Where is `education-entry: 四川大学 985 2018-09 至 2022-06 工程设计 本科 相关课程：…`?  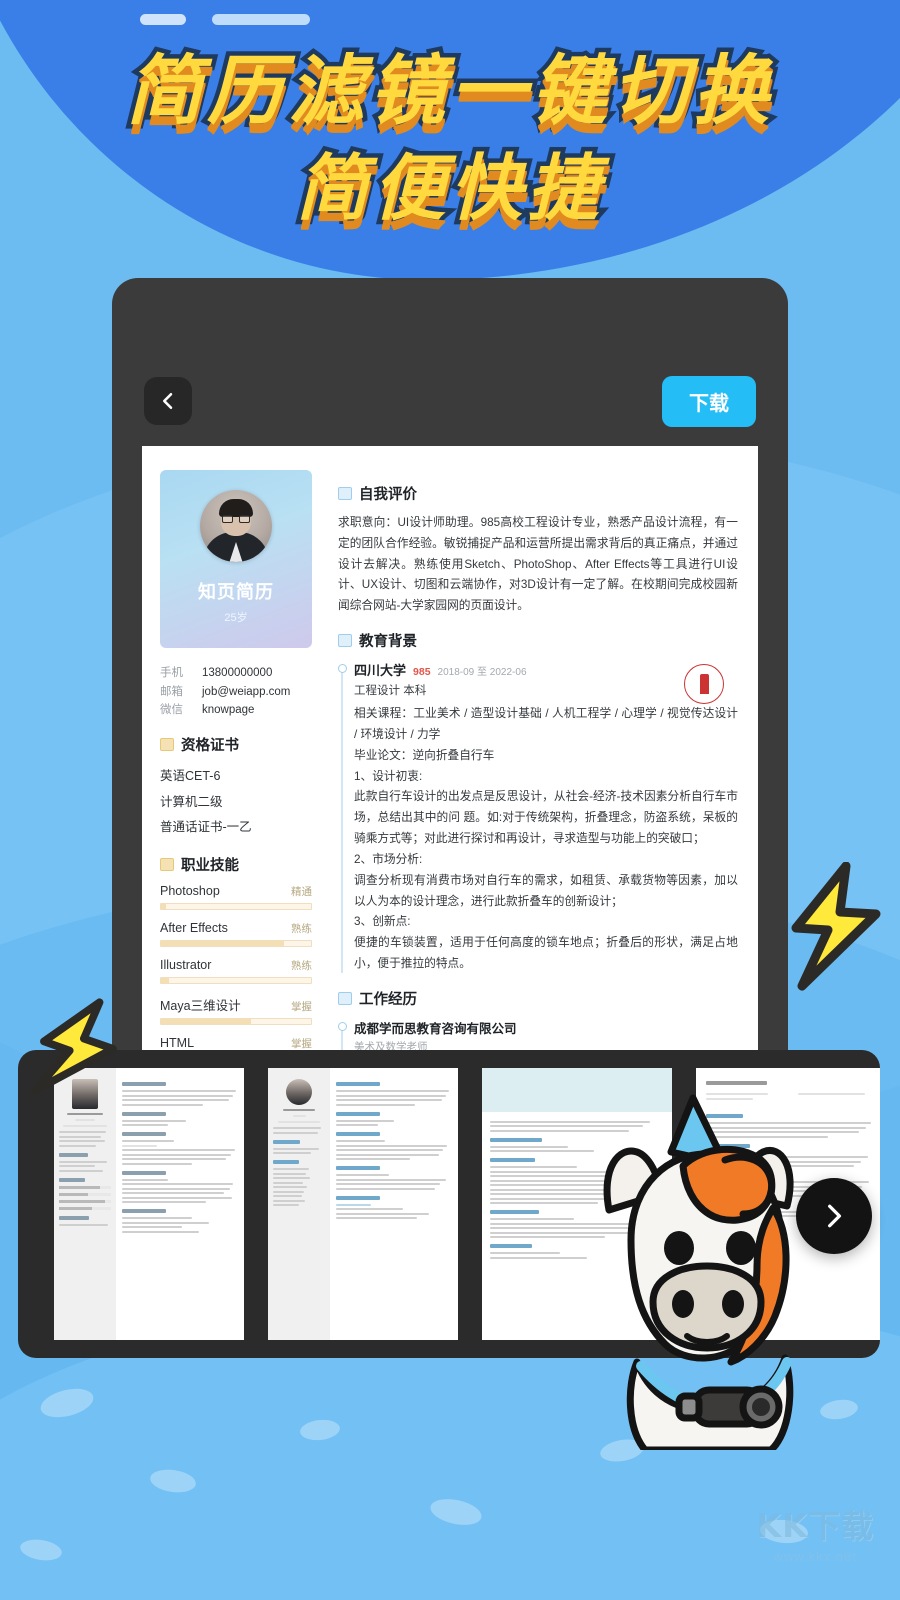
education-entry: 四川大学 985 2018-09 至 2022-06 工程设计 本科 相关课程：… is located at coordinates (538, 817).